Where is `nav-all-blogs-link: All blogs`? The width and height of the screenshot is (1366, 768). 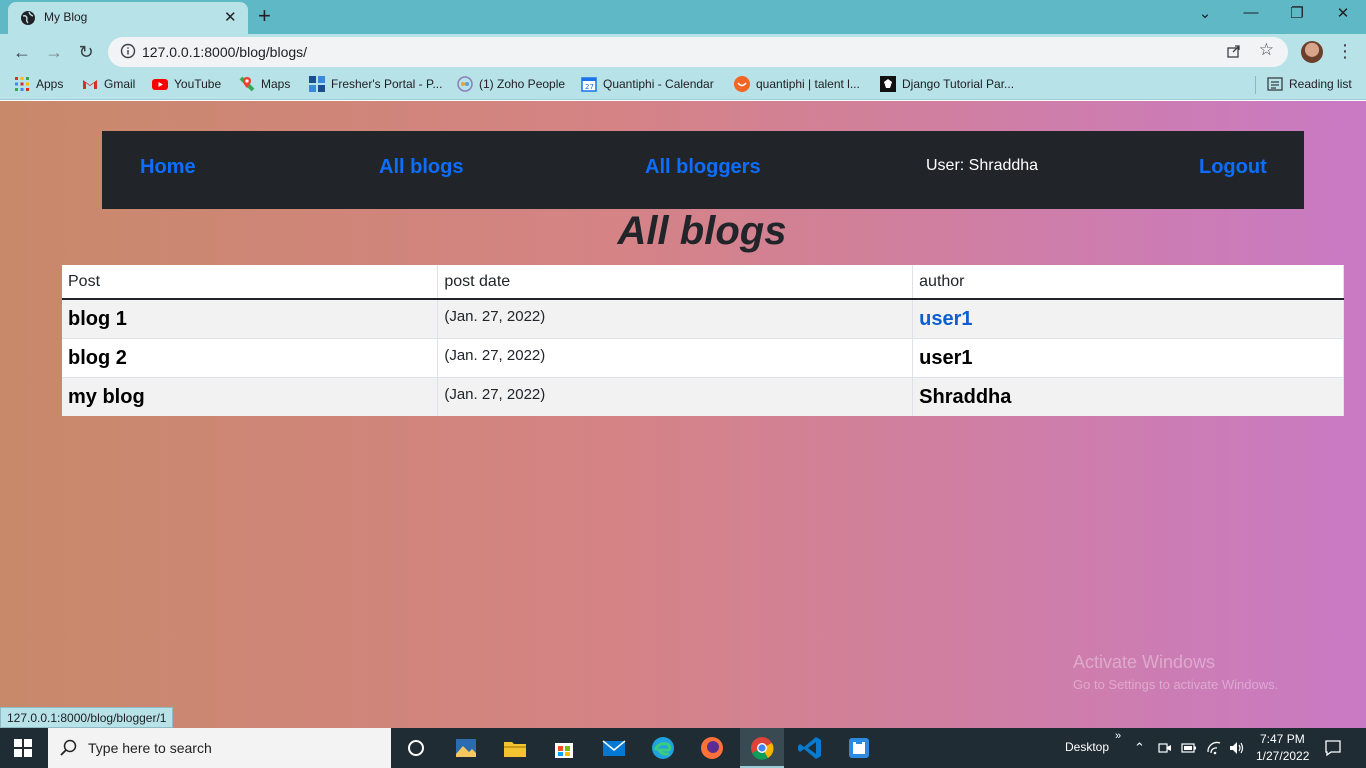
nav-all-blogs-link: All blogs is located at coordinates (421, 167).